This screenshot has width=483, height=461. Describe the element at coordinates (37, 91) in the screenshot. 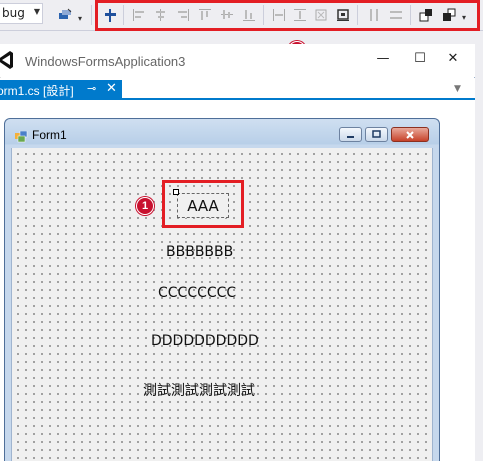

I see `tab-label: orm1.cs [設計]` at that location.